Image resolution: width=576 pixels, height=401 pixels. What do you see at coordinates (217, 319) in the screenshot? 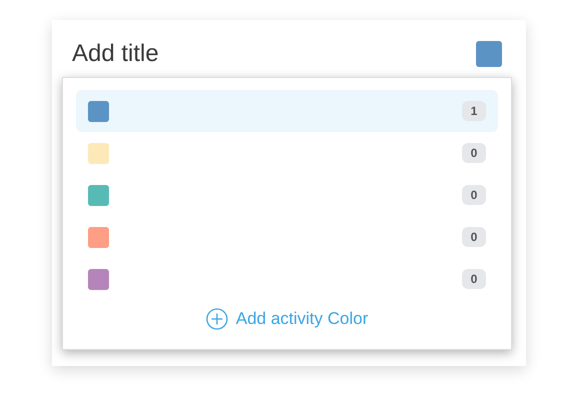
I see `plus-circle-icon` at bounding box center [217, 319].